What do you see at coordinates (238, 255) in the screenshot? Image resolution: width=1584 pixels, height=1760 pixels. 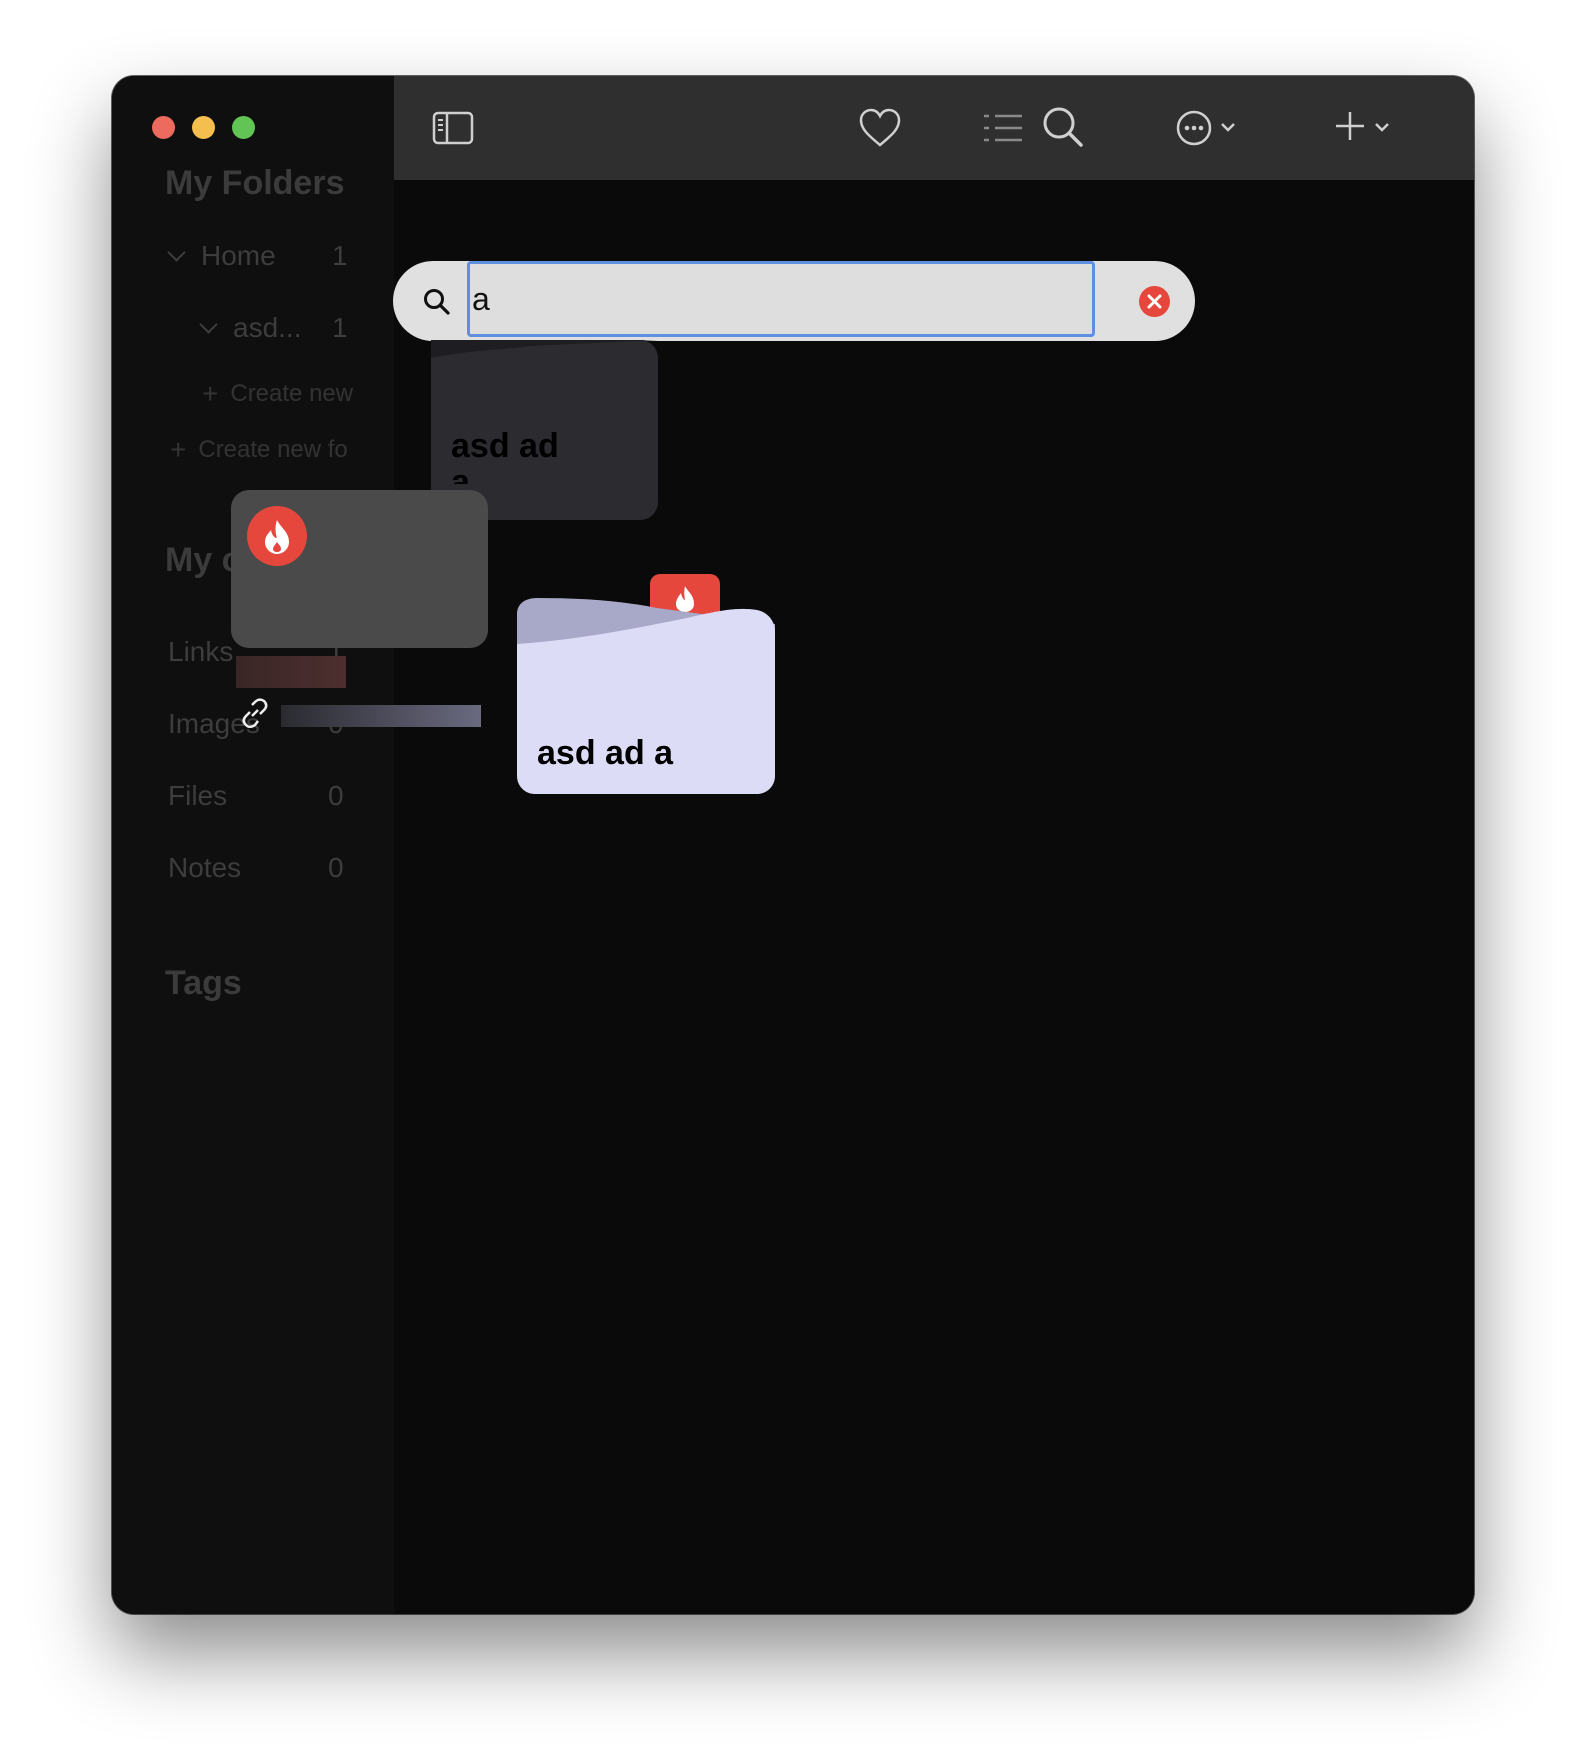 I see `sidebar-item-label: Home` at bounding box center [238, 255].